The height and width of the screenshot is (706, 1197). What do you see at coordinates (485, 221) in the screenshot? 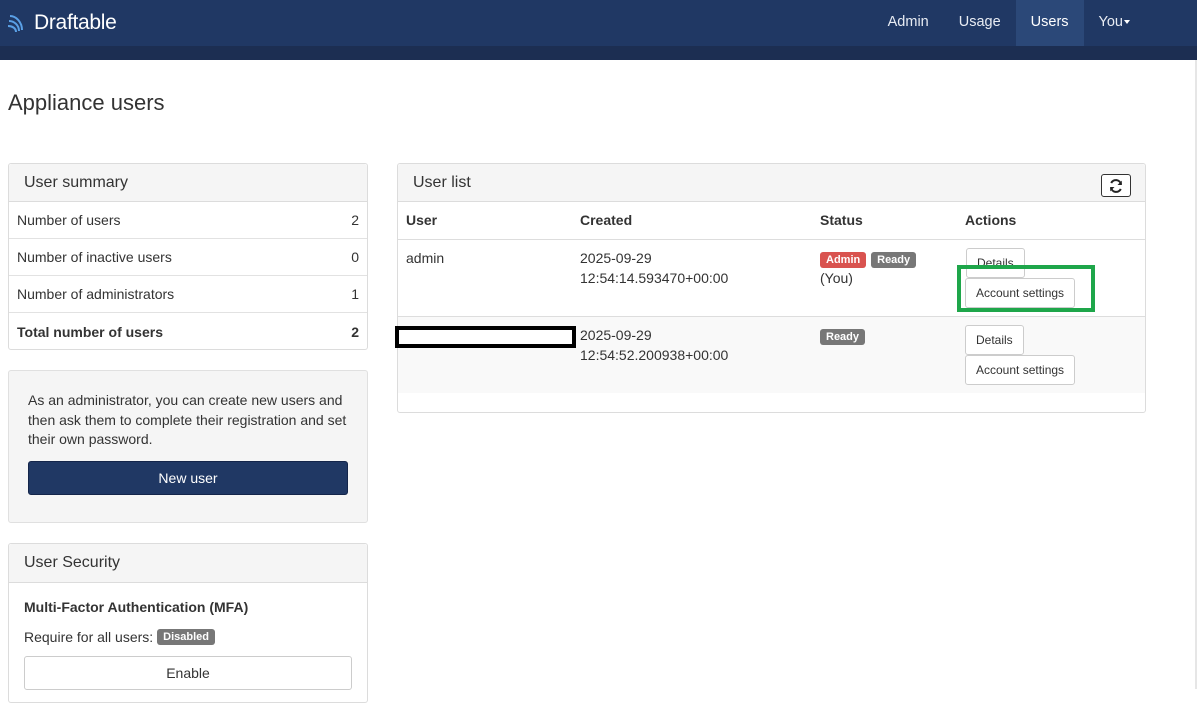
I see `column-header-user: User` at bounding box center [485, 221].